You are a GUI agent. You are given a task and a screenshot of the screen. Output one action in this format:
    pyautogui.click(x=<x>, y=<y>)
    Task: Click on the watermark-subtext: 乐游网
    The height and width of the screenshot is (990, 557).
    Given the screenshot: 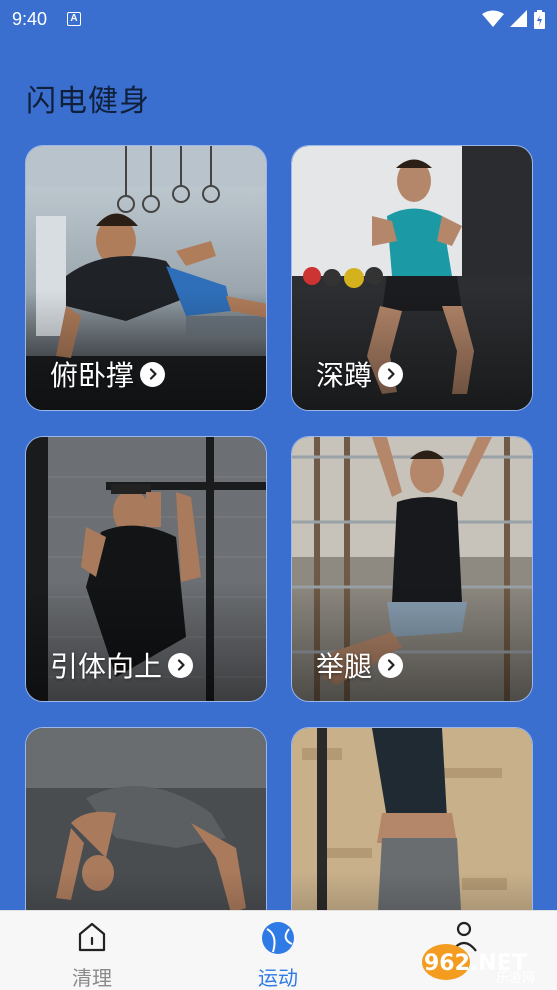 What is the action you would take?
    pyautogui.click(x=515, y=978)
    